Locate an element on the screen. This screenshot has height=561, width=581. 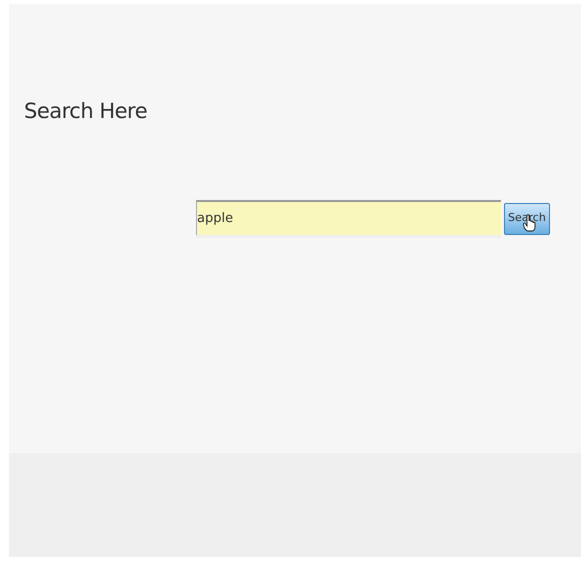
search-field: apple is located at coordinates (348, 217).